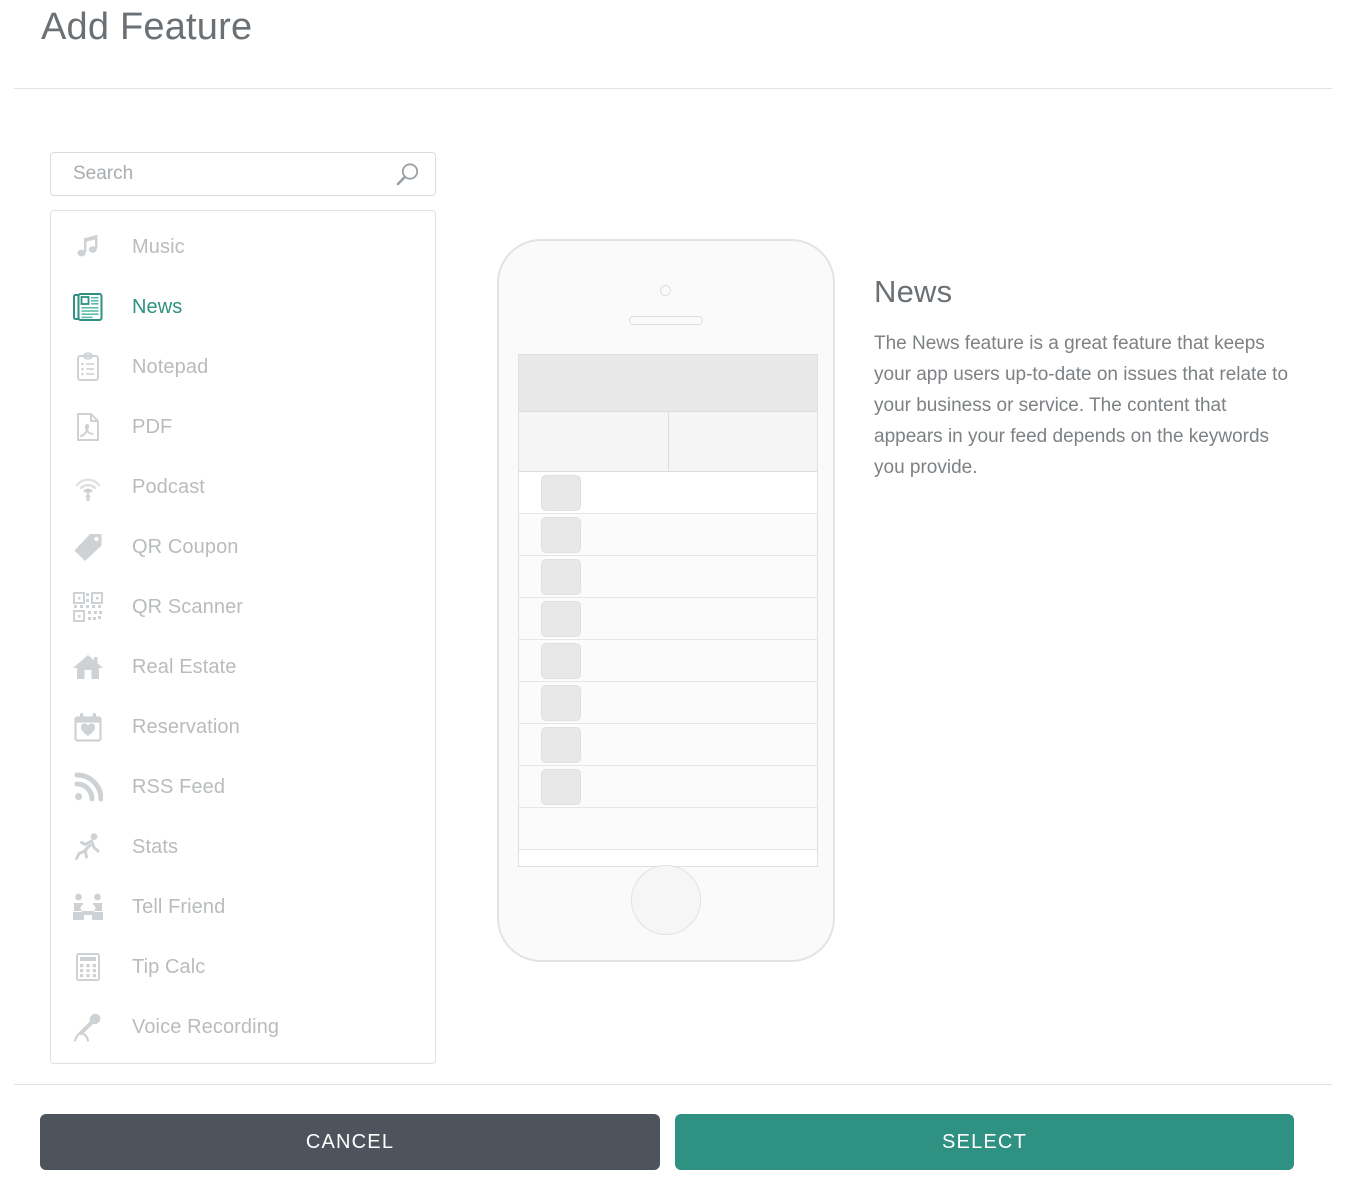 Image resolution: width=1346 pixels, height=1184 pixels. What do you see at coordinates (170, 366) in the screenshot?
I see `feature-item-label: Notepad` at bounding box center [170, 366].